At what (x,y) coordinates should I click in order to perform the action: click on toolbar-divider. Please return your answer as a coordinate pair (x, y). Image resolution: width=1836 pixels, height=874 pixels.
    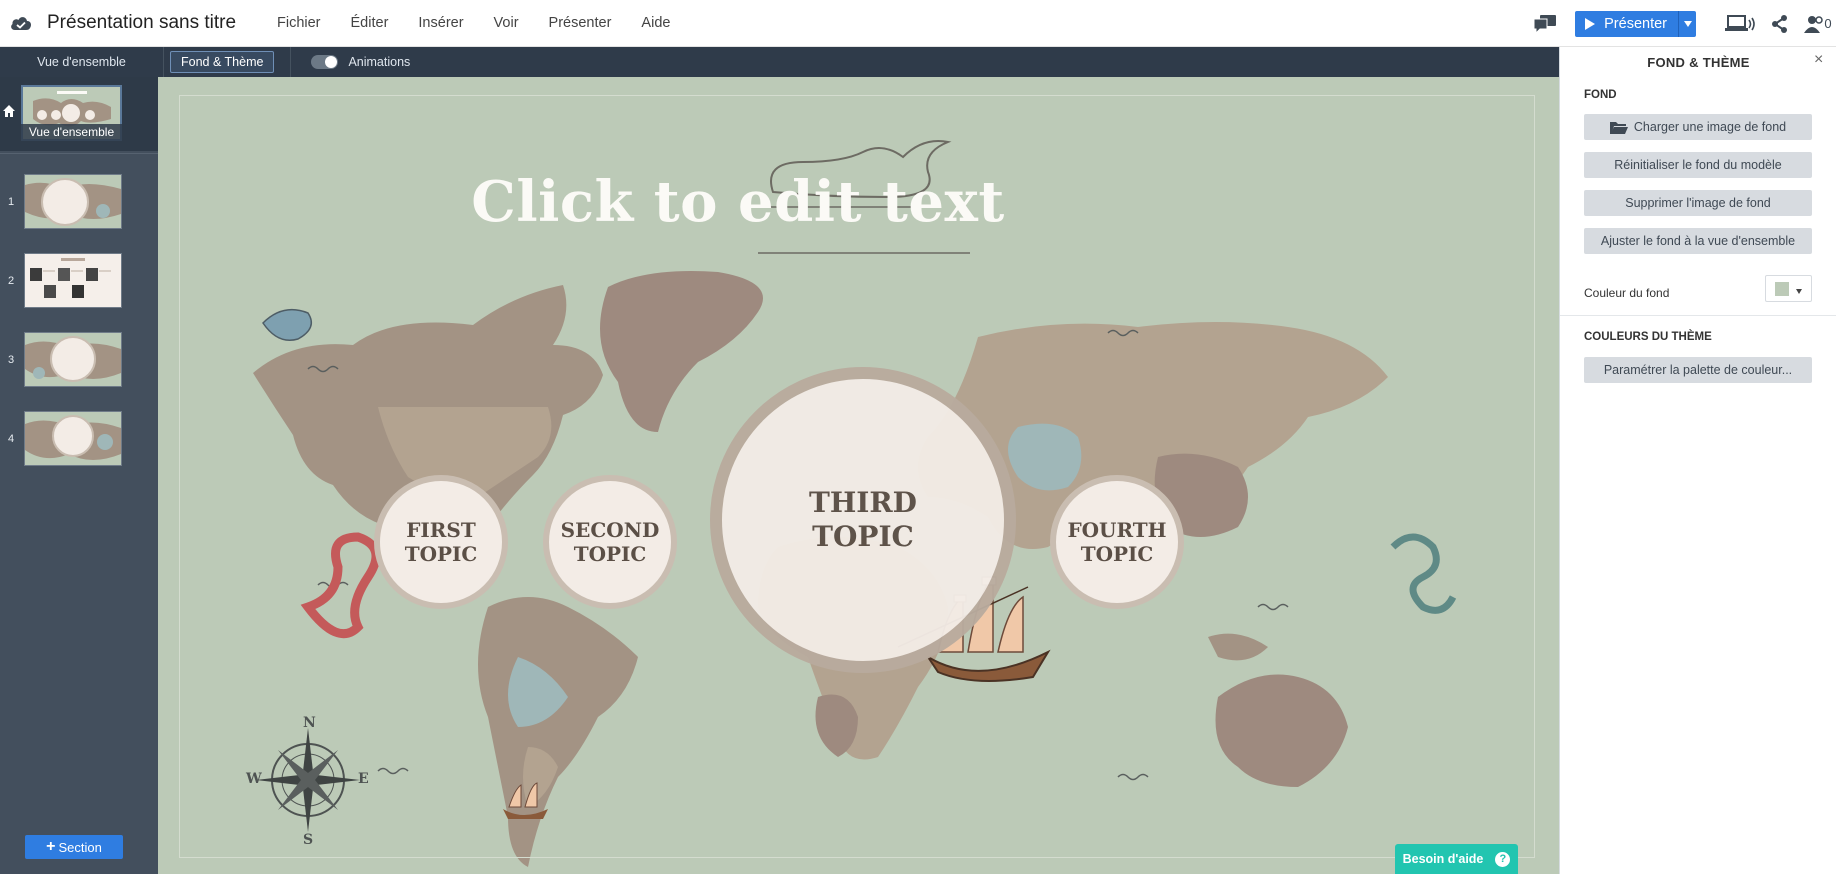
    Looking at the image, I should click on (291, 62).